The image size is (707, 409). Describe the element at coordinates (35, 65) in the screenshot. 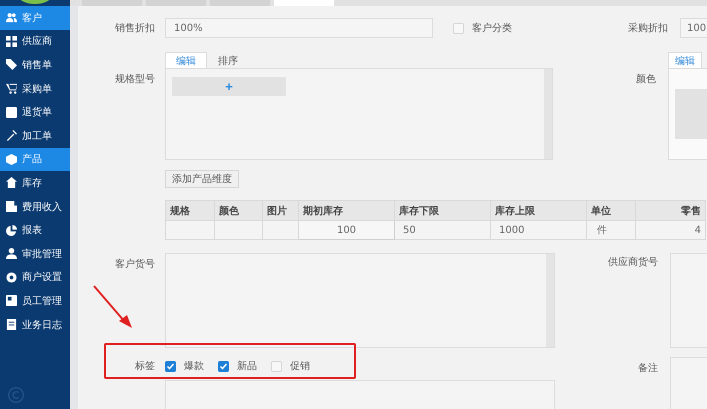

I see `sidebar-item: 销售单` at that location.